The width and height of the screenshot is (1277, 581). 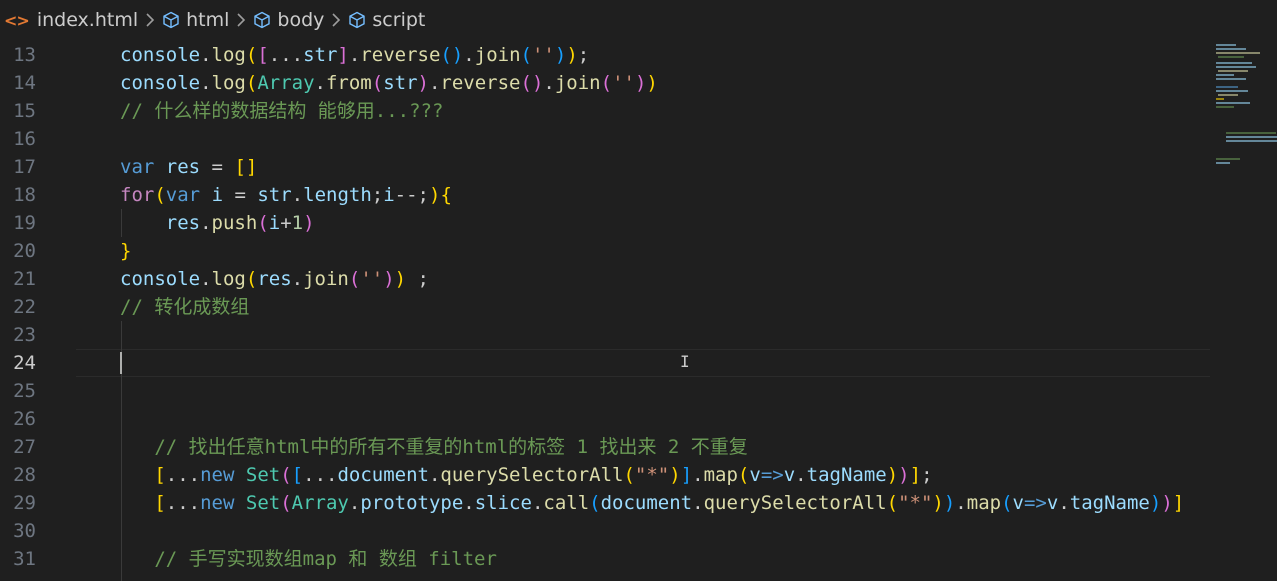 I want to click on line-number: 30, so click(x=24, y=531).